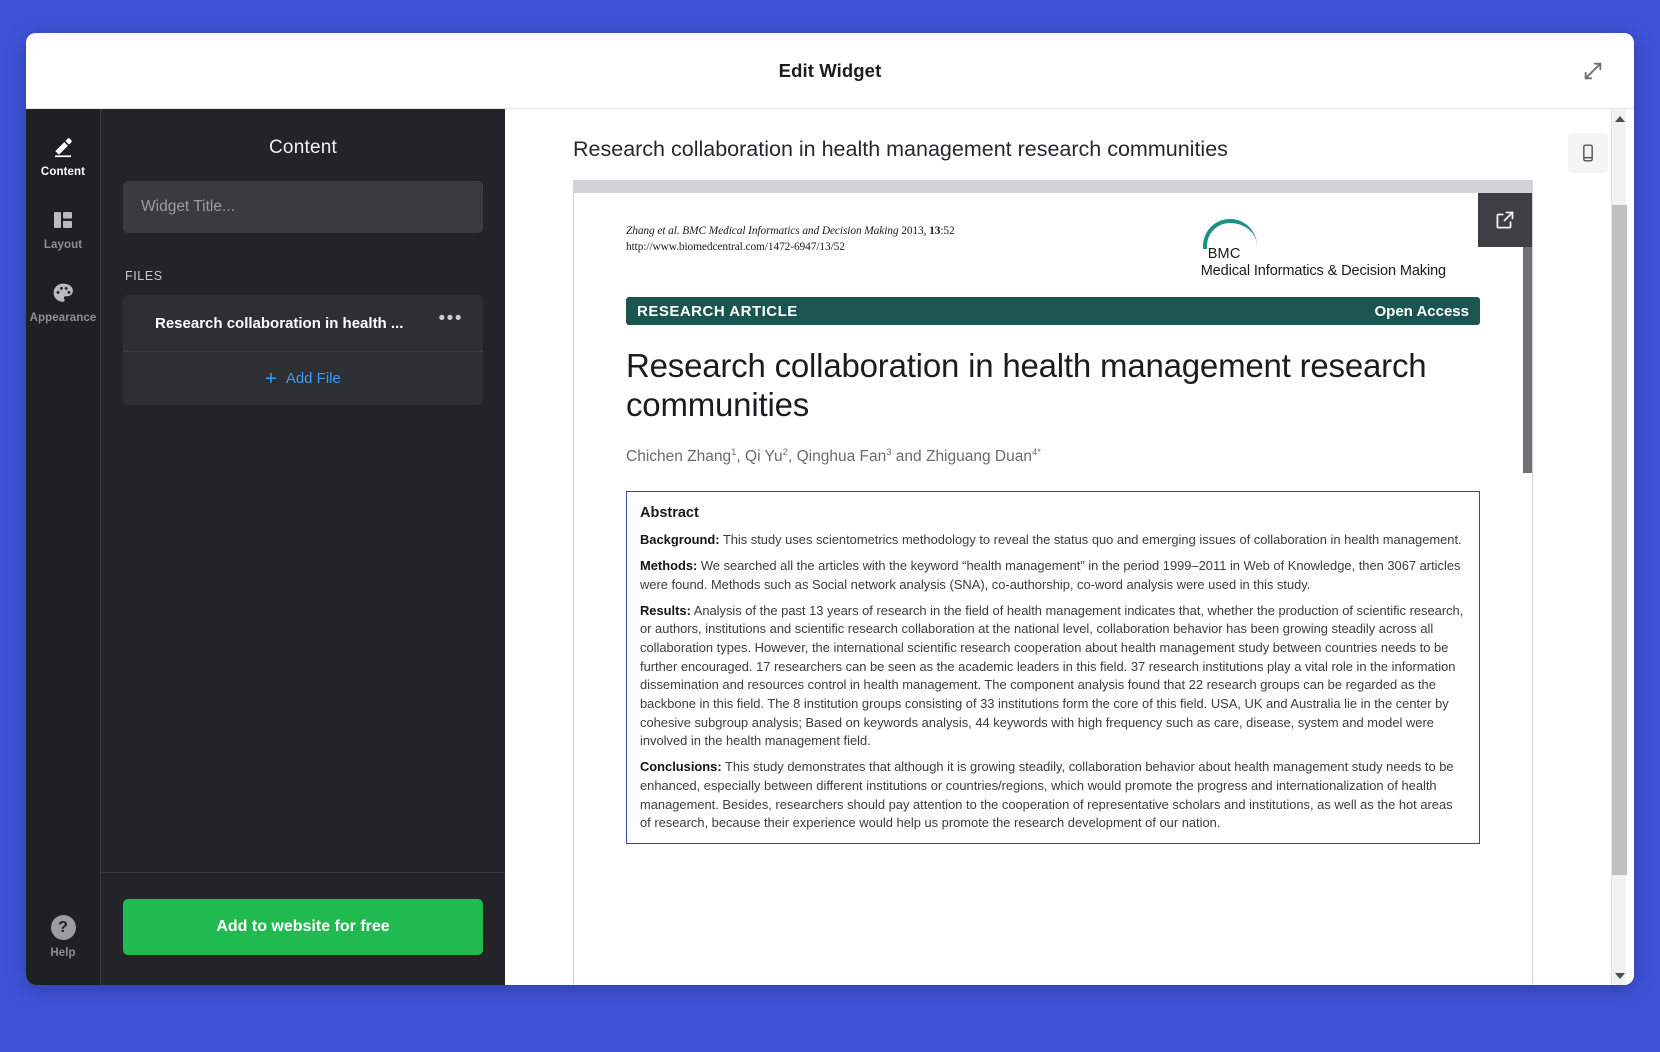 This screenshot has width=1660, height=1052. I want to click on add-to-website-button: Add to website for free, so click(303, 927).